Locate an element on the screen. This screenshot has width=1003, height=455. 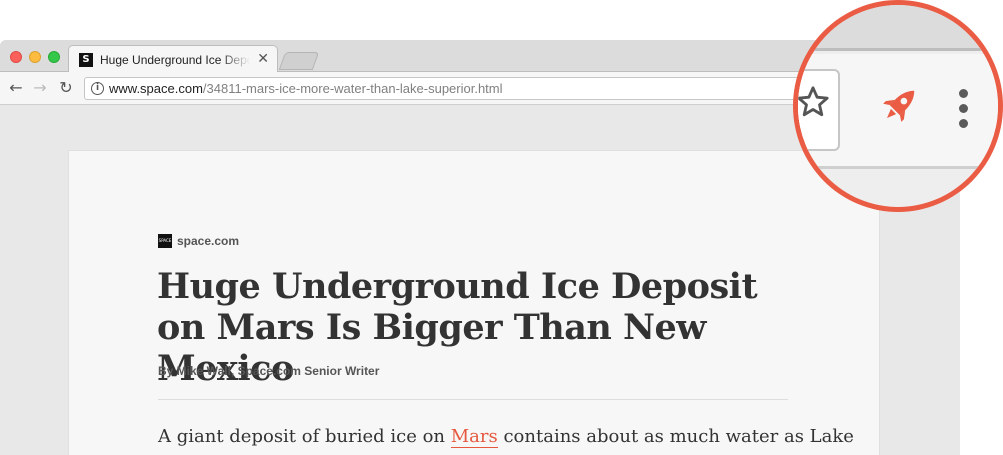
magnifier-callout is located at coordinates (898, 106).